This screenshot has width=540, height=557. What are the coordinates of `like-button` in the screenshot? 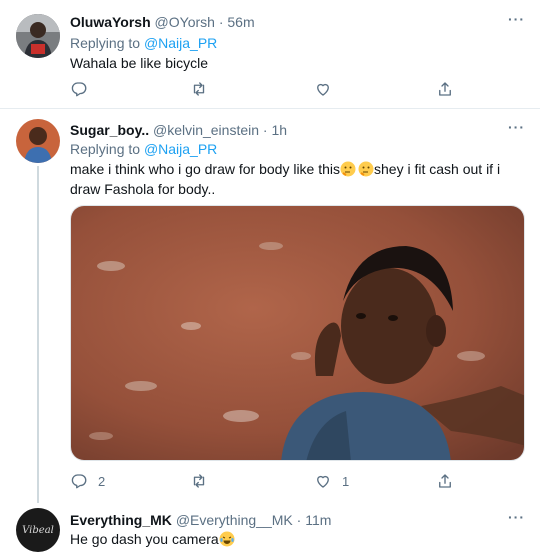 It's located at (323, 89).